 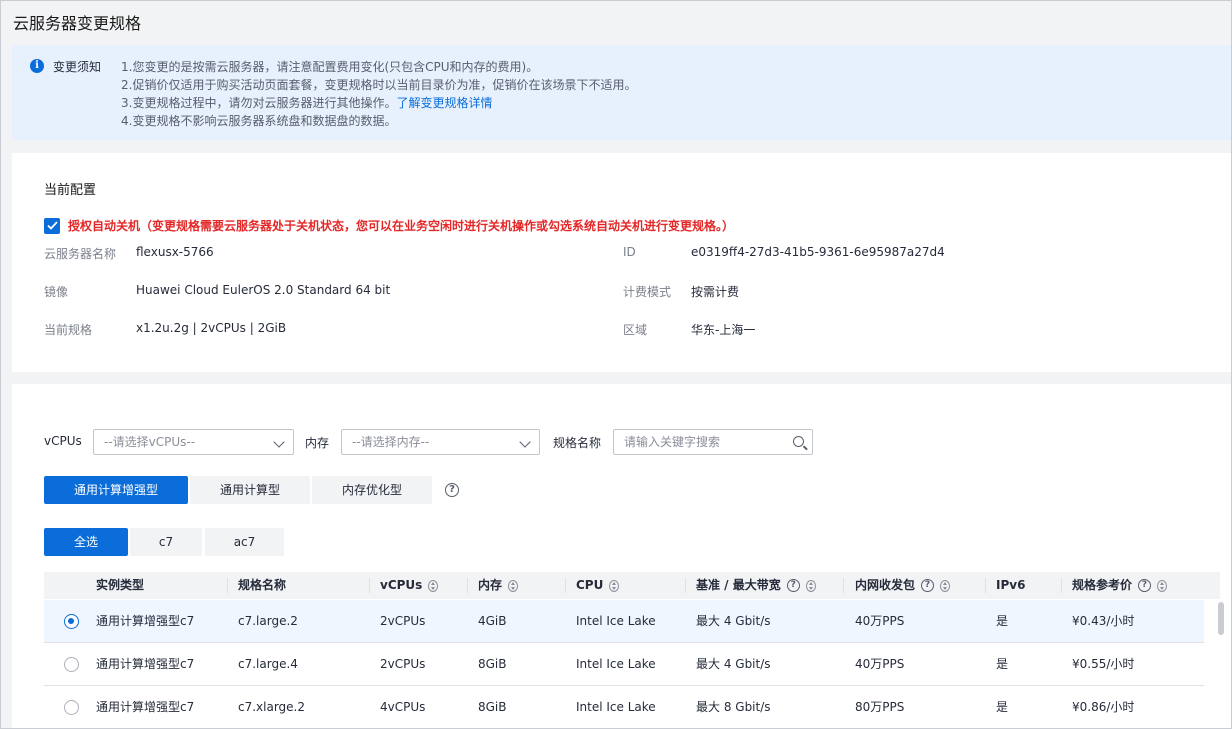 I want to click on field-label: 计费模式, so click(x=647, y=292).